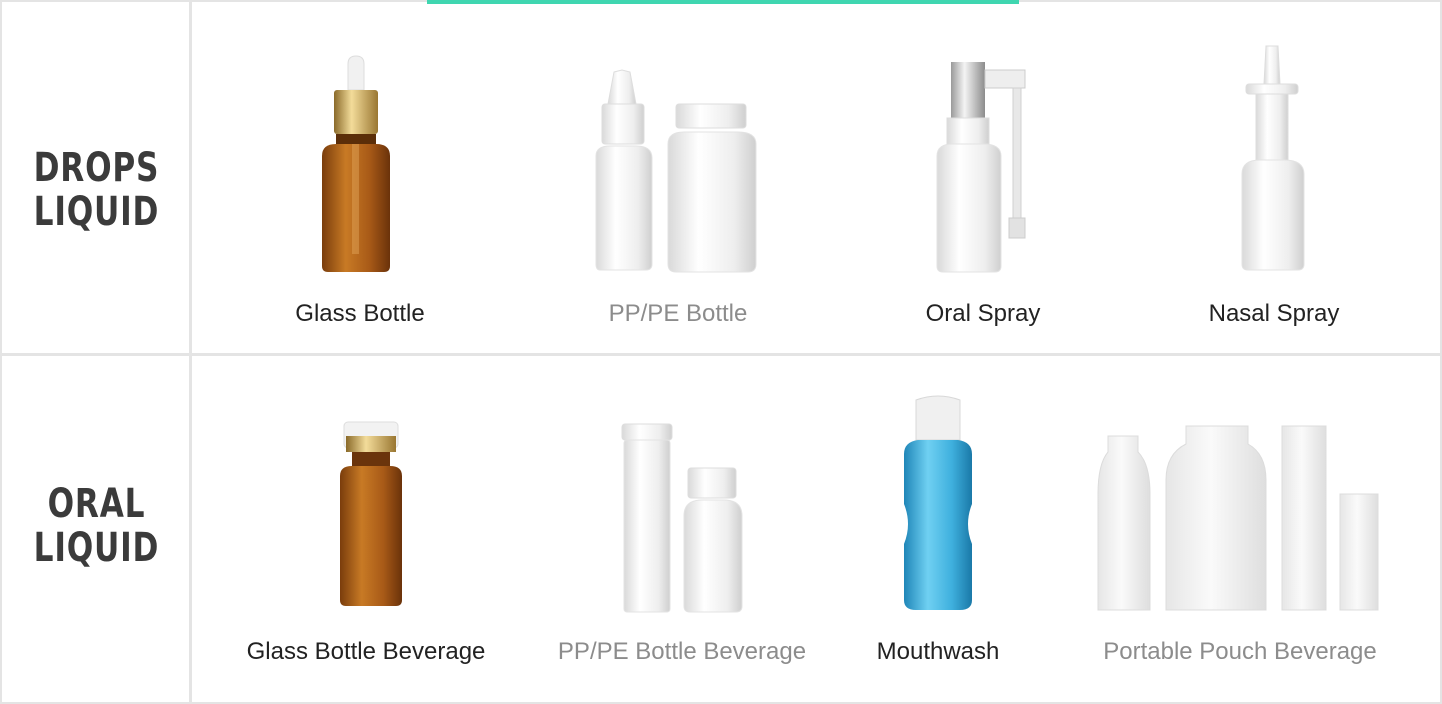 Image resolution: width=1442 pixels, height=704 pixels. I want to click on row-title-drops-liquid: DROPS LIQUID, so click(96, 190).